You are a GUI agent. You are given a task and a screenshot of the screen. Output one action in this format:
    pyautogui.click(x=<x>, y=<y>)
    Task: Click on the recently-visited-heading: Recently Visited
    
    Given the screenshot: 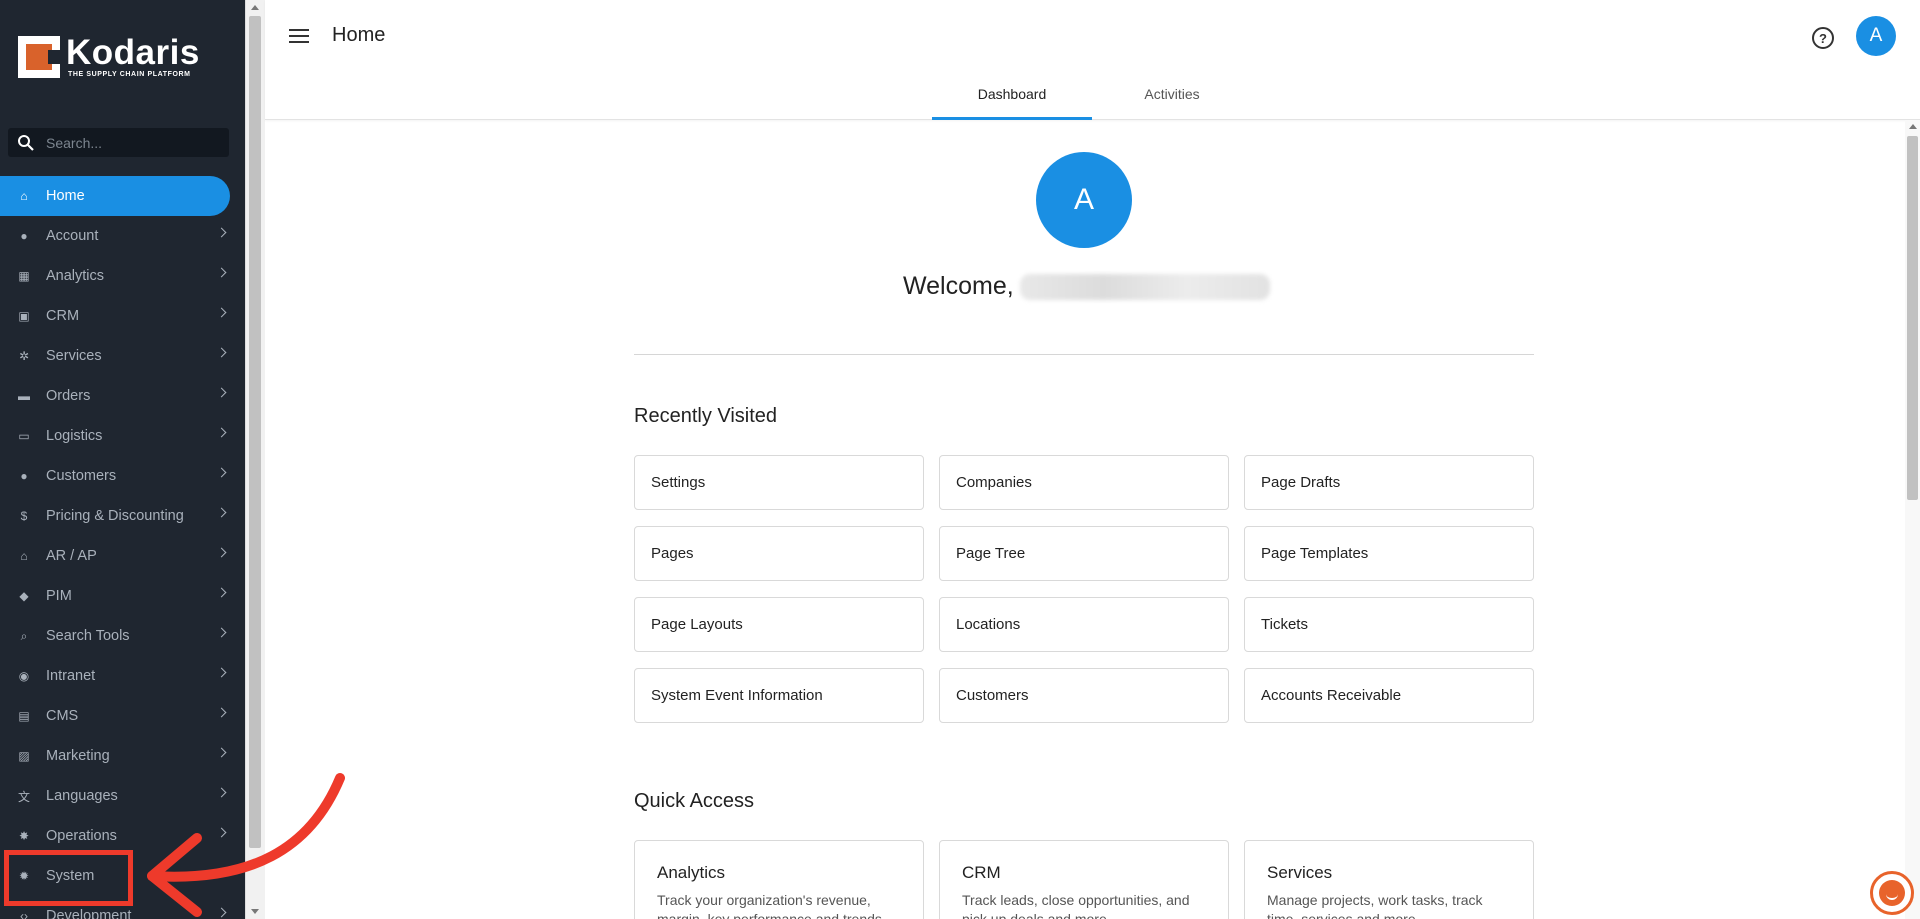 What is the action you would take?
    pyautogui.click(x=706, y=416)
    